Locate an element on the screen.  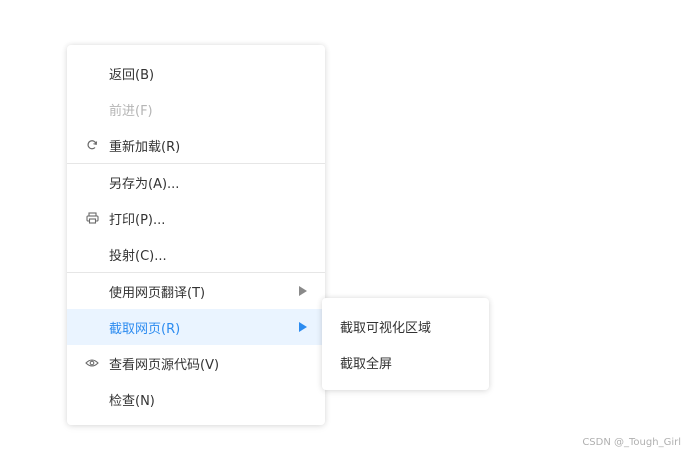
eye-icon is located at coordinates (92, 363).